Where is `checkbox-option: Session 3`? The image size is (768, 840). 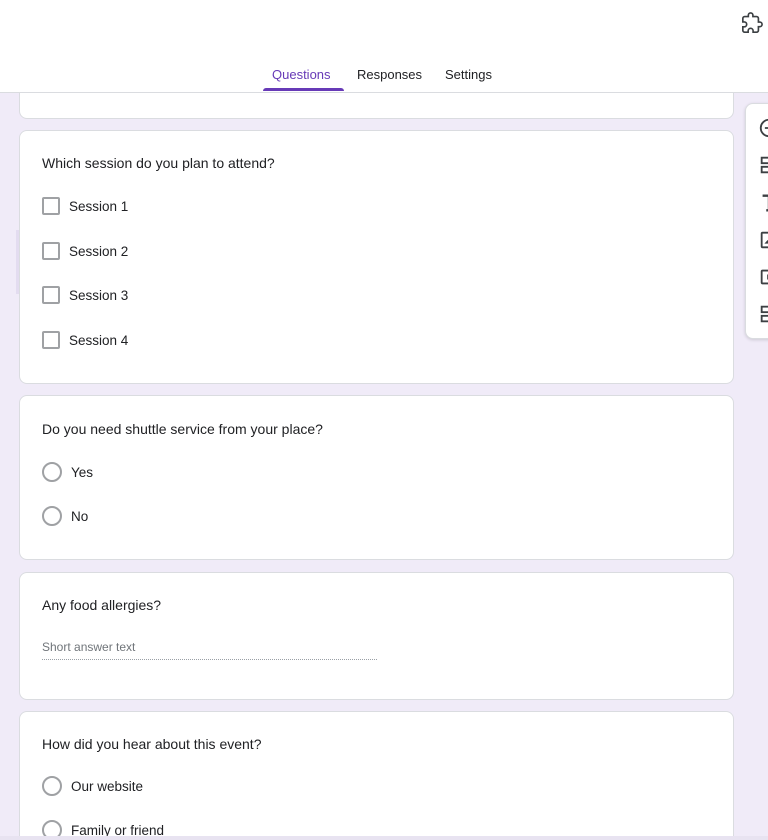 checkbox-option: Session 3 is located at coordinates (85, 295).